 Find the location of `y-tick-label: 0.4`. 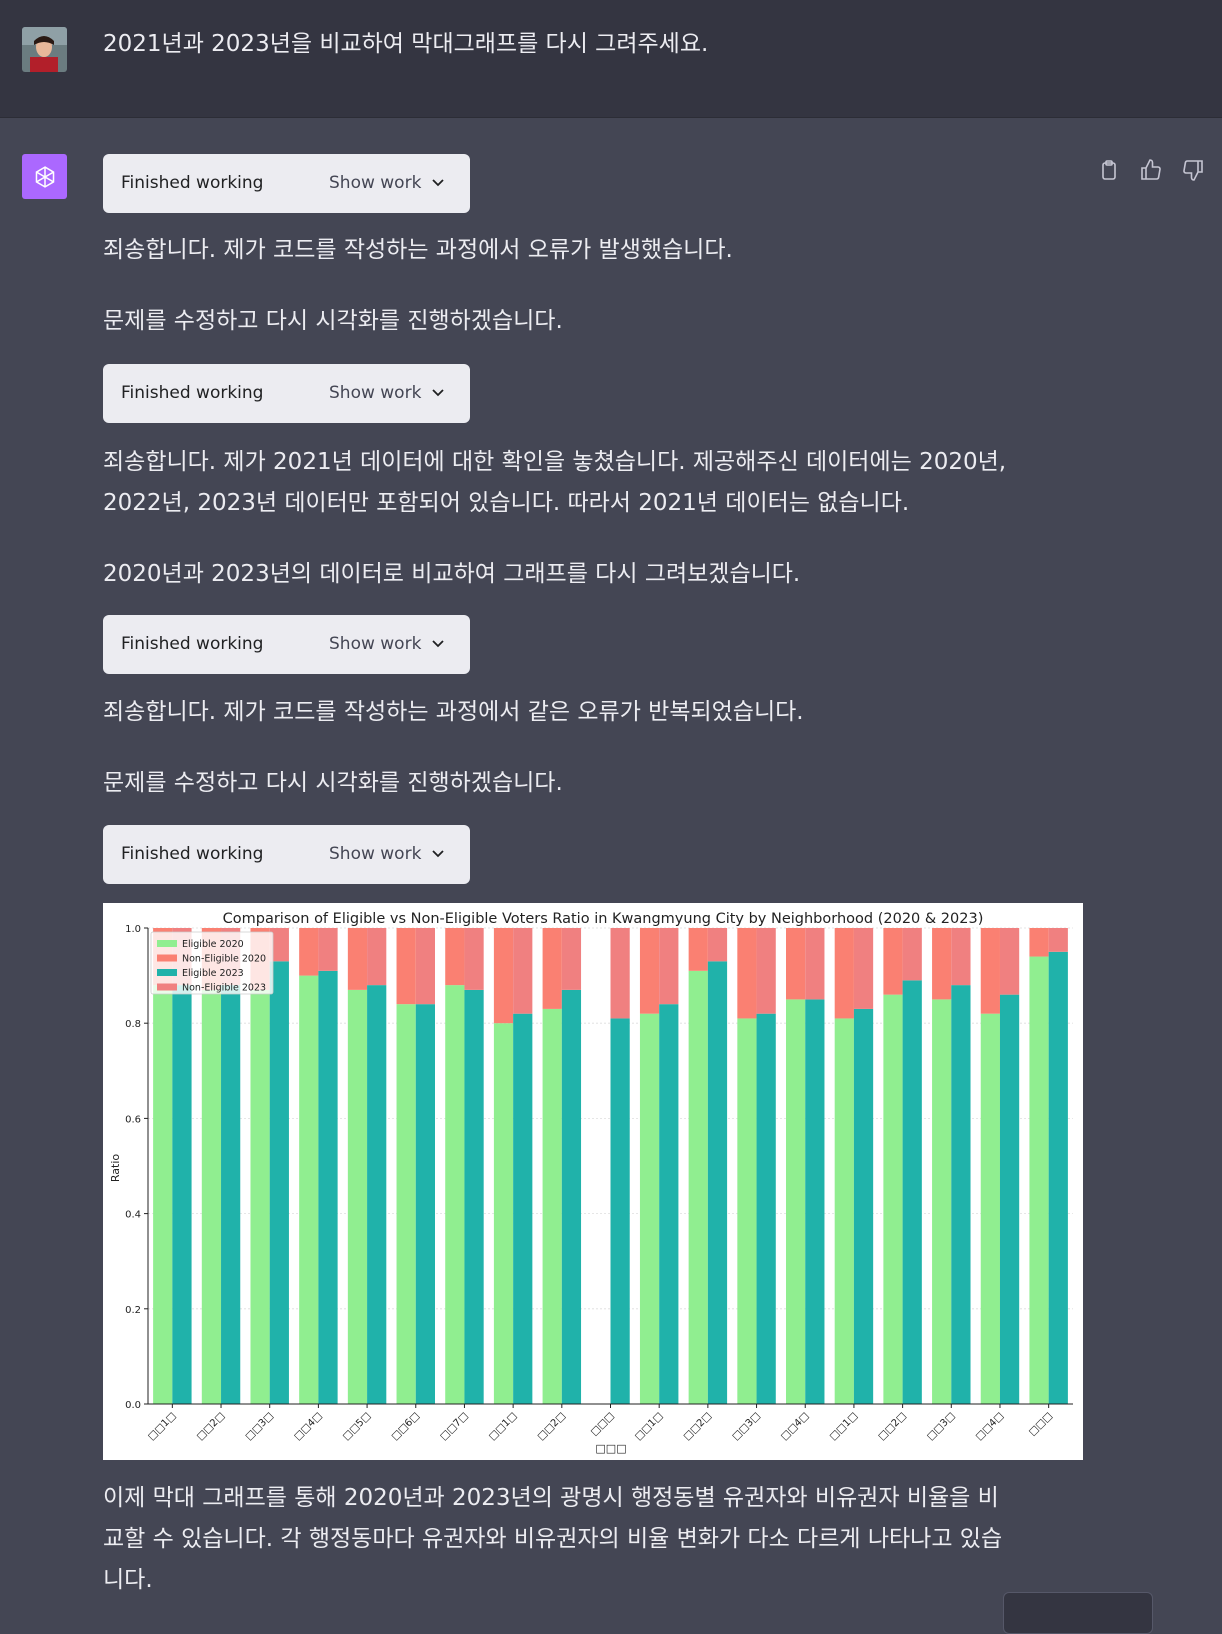

y-tick-label: 0.4 is located at coordinates (133, 1215).